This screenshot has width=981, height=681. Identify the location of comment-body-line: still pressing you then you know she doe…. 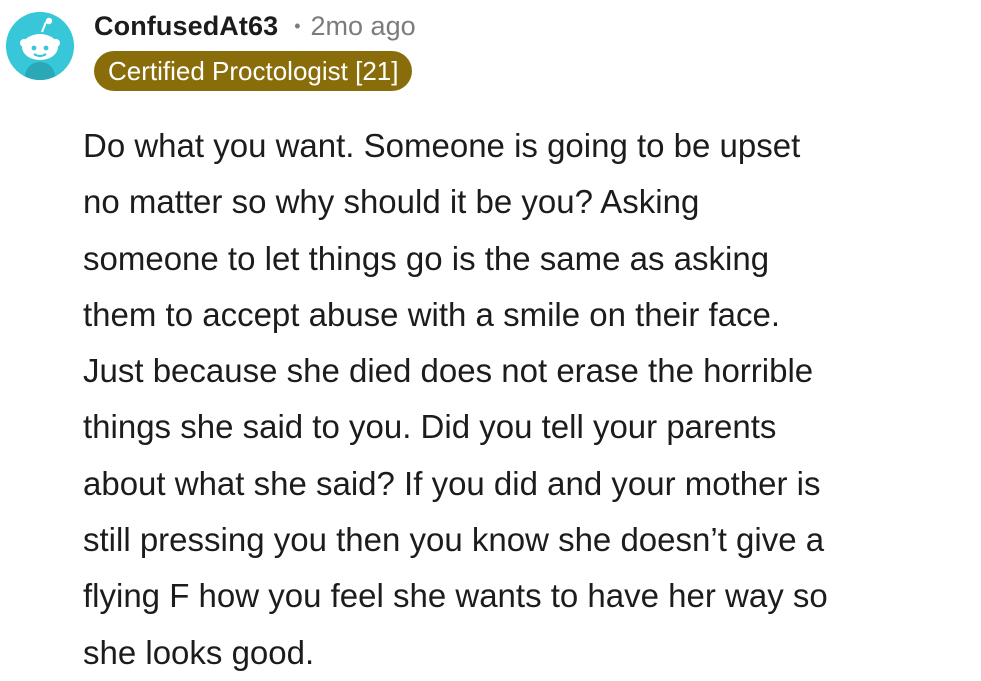
(454, 540).